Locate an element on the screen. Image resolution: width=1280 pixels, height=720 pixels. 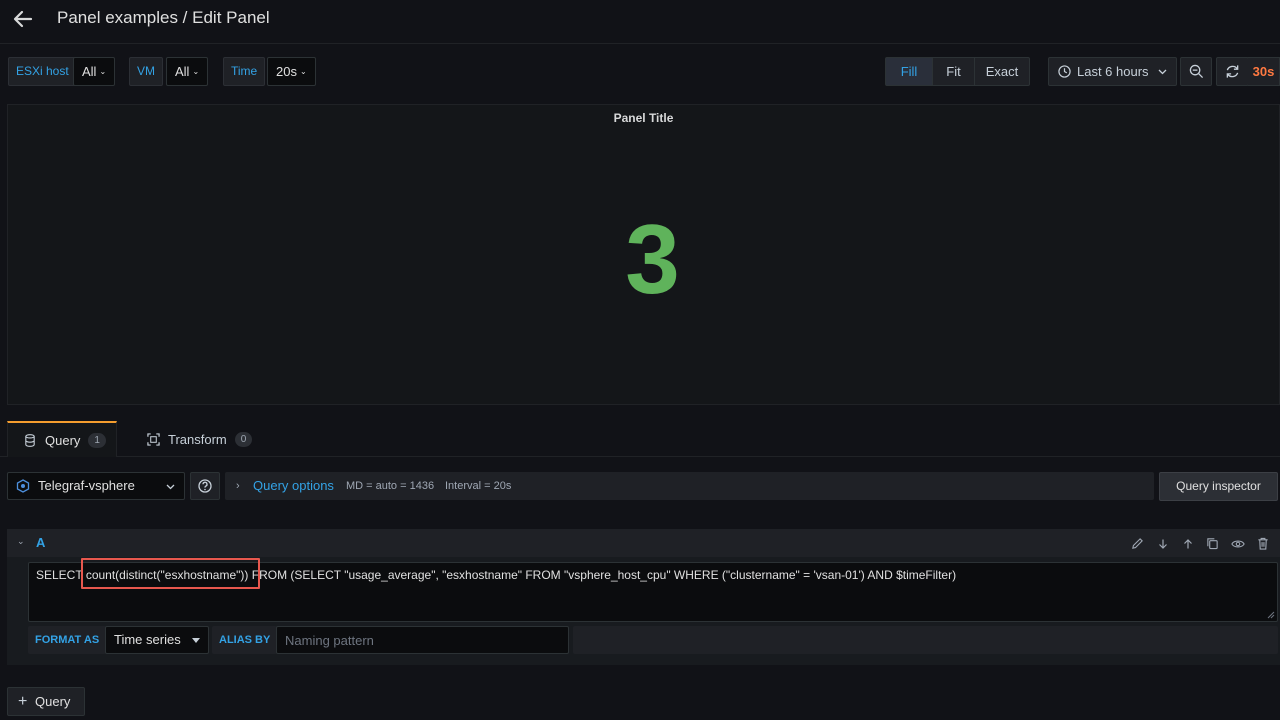
add-query-button: + Query is located at coordinates (46, 701).